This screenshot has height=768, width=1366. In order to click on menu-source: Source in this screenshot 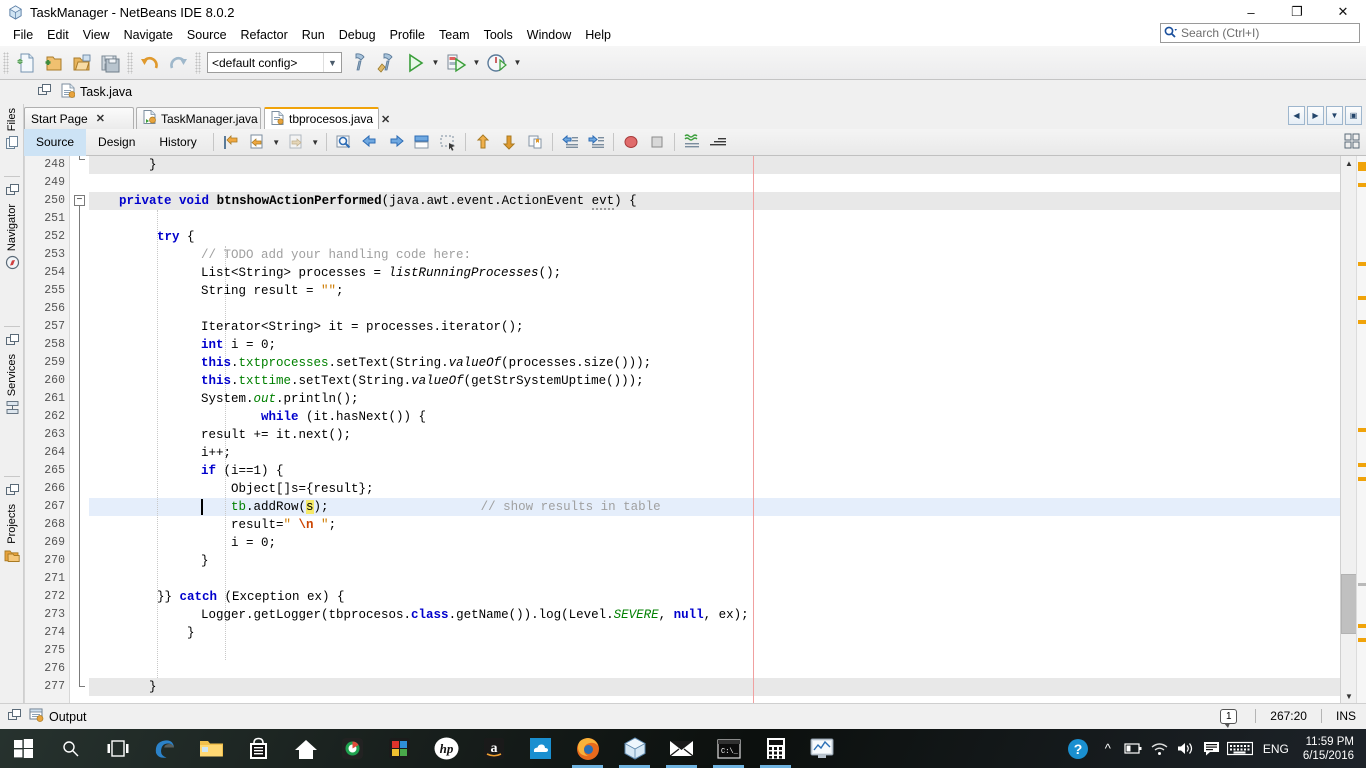, I will do `click(207, 35)`.